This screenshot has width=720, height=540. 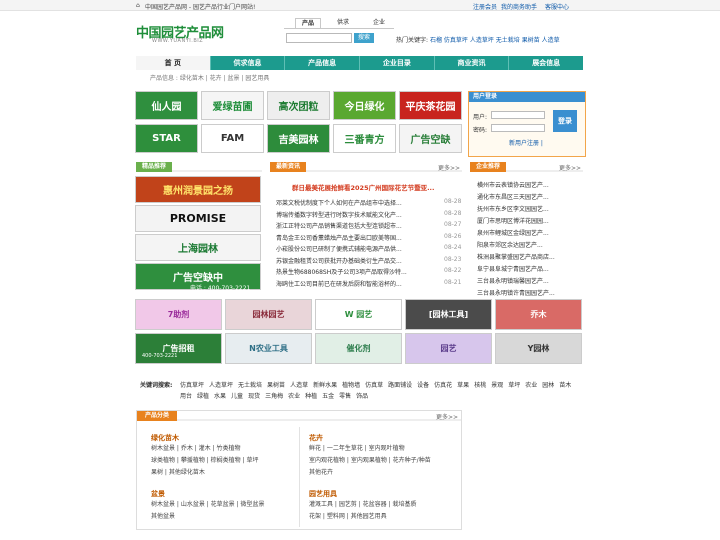 I want to click on search-input, so click(x=319, y=38).